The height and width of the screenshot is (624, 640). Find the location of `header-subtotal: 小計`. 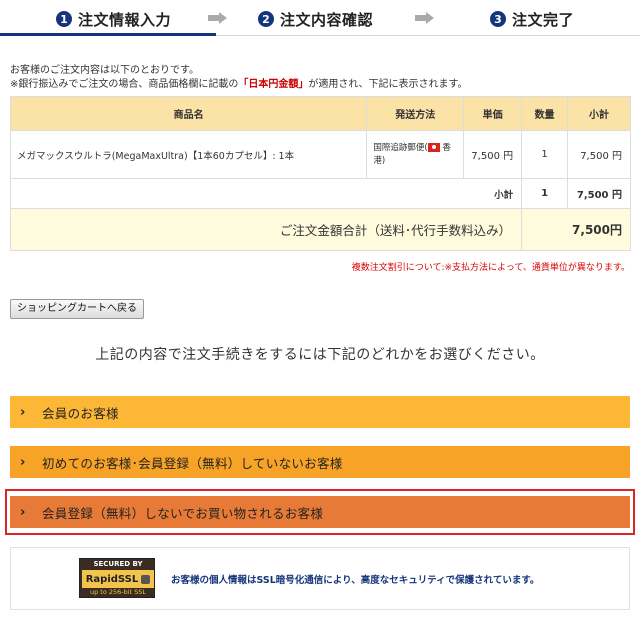

header-subtotal: 小計 is located at coordinates (599, 113).